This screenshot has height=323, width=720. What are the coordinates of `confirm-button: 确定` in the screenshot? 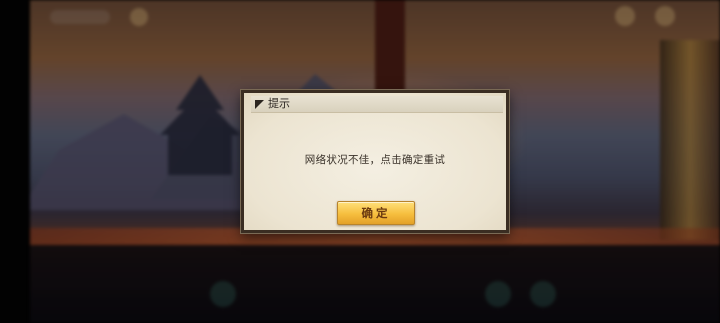 It's located at (376, 213).